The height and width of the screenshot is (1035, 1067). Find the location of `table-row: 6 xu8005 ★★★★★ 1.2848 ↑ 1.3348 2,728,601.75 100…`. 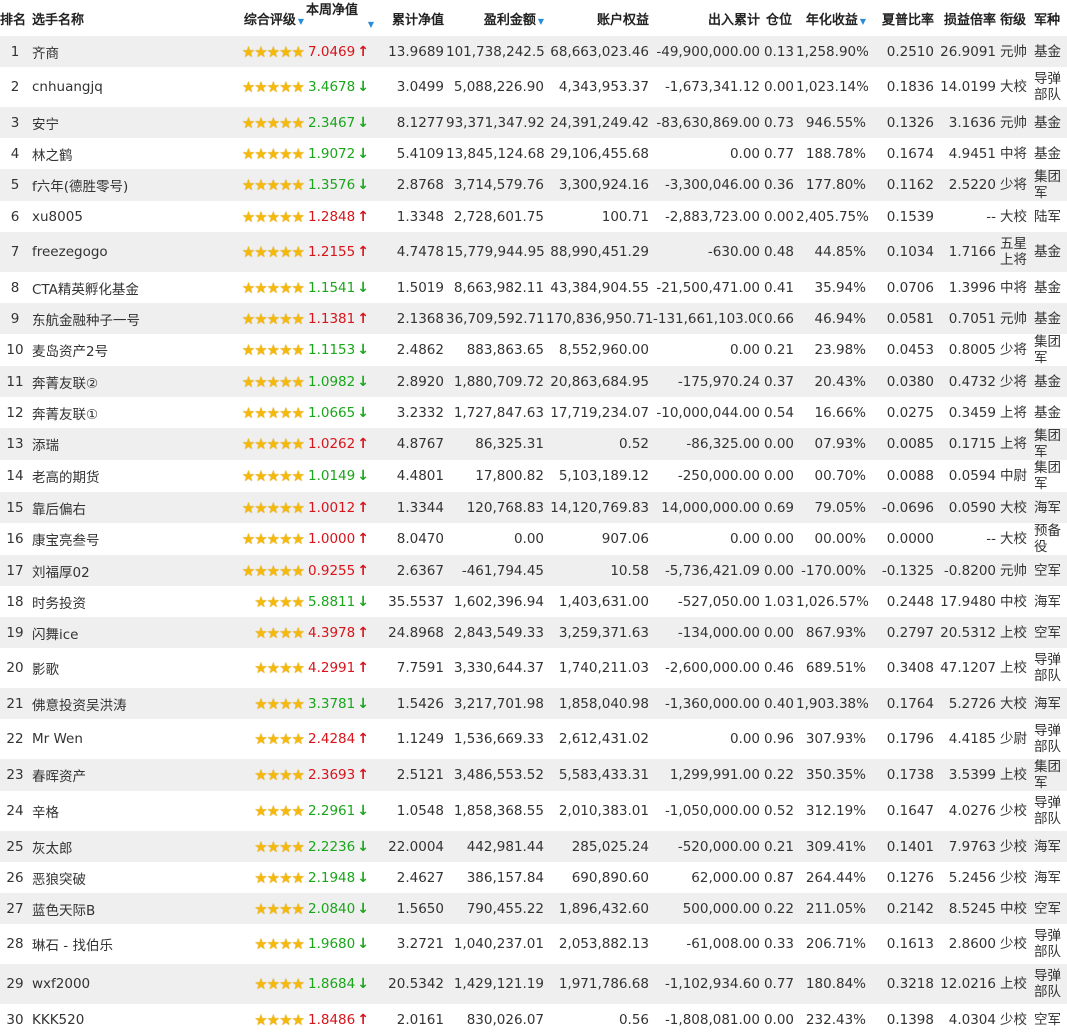

table-row: 6 xu8005 ★★★★★ 1.2848 ↑ 1.3348 2,728,601.75 100… is located at coordinates (533, 216).